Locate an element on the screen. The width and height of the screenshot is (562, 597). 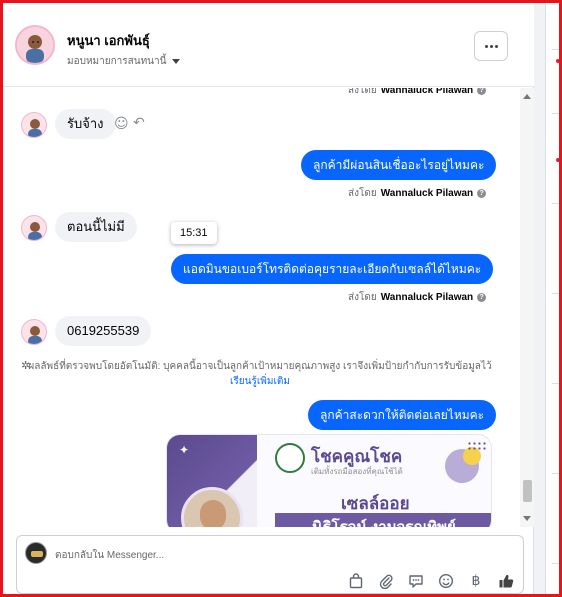
caret-down-icon is located at coordinates (176, 61).